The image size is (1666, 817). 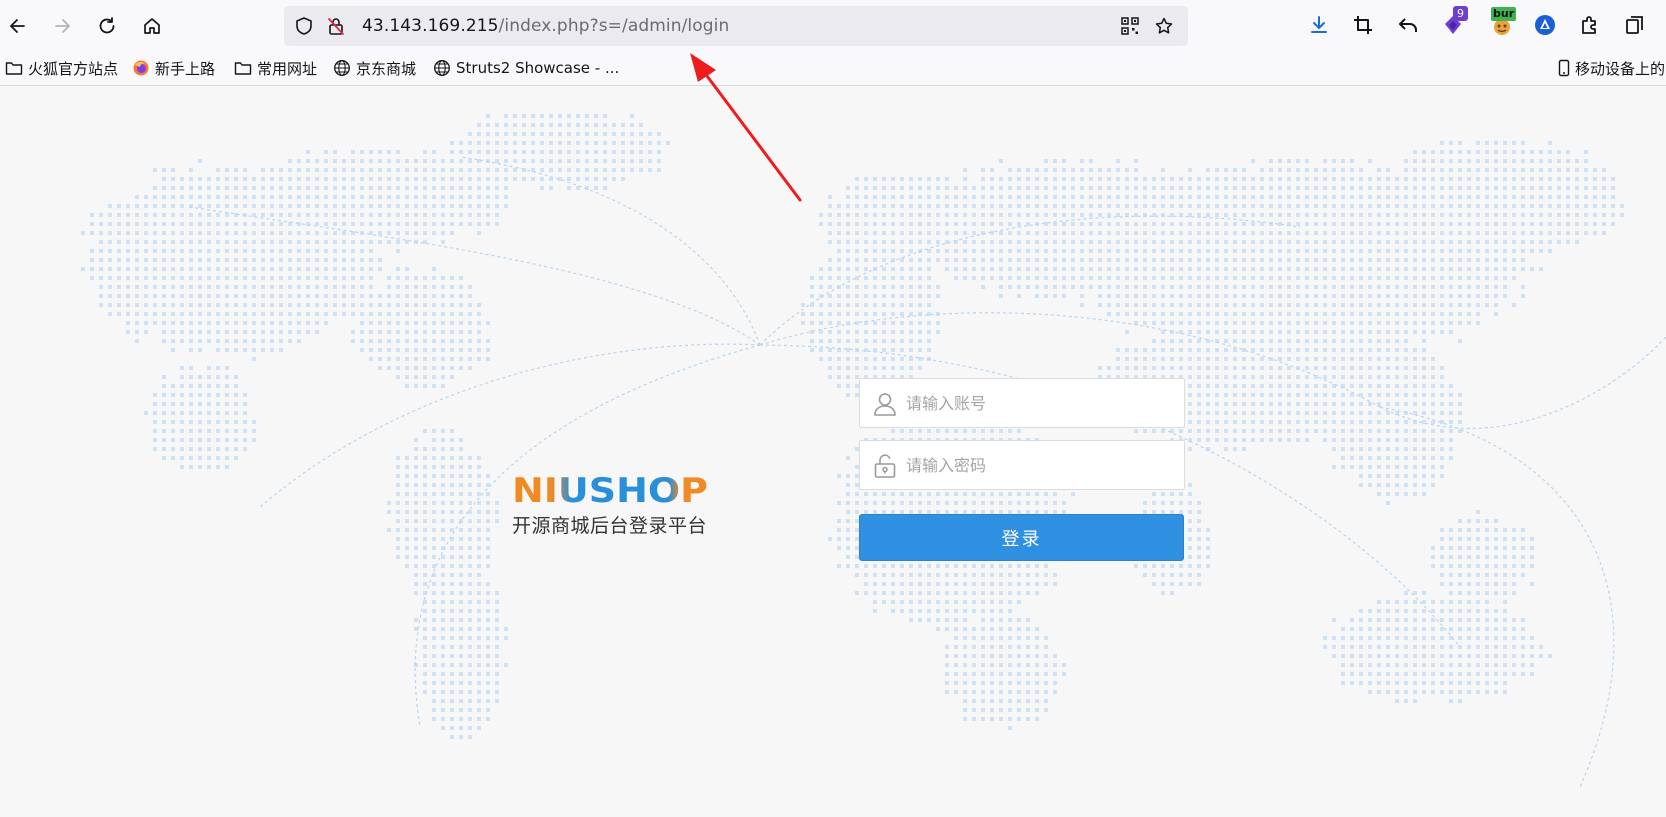 I want to click on overflow-menu-button, so click(x=1635, y=25).